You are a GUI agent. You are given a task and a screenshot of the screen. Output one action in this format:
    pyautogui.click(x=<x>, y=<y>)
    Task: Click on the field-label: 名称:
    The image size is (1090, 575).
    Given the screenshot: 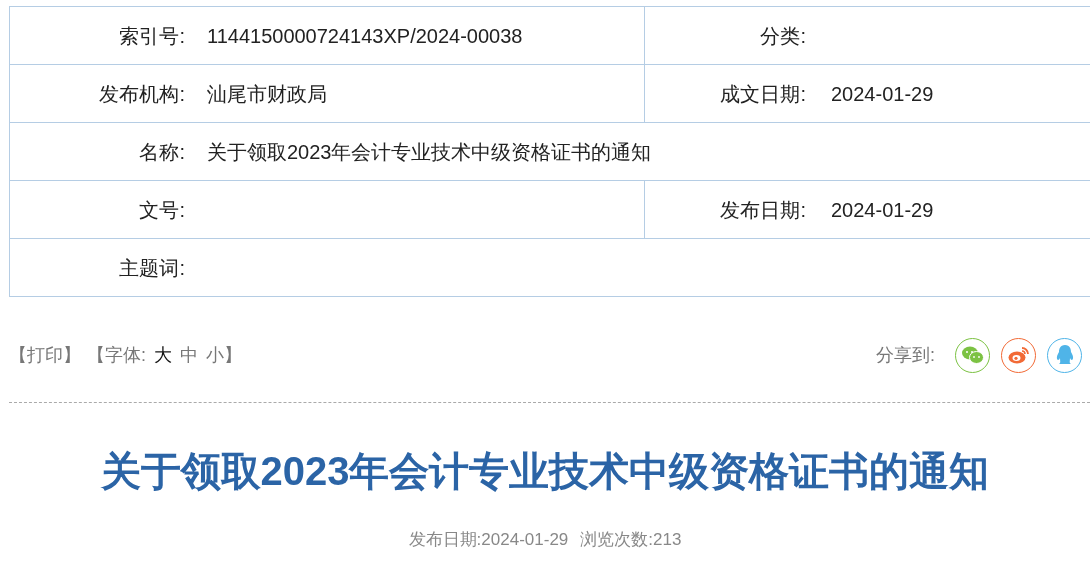 What is the action you would take?
    pyautogui.click(x=161, y=152)
    